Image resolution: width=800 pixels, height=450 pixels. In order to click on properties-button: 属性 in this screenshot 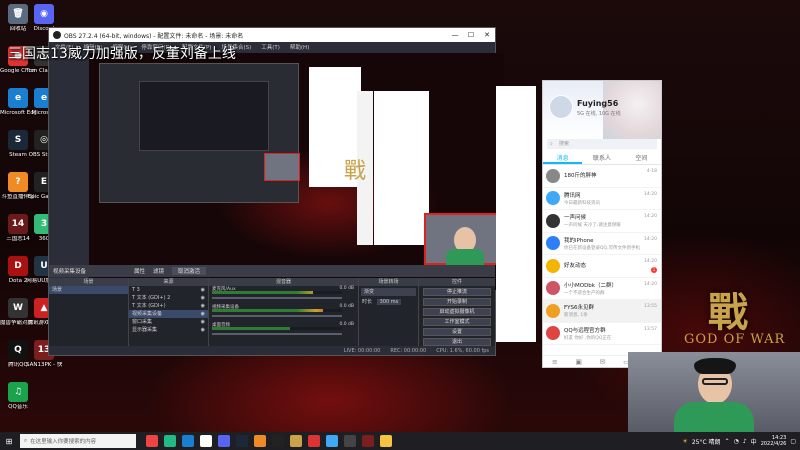, I will do `click(139, 271)`.